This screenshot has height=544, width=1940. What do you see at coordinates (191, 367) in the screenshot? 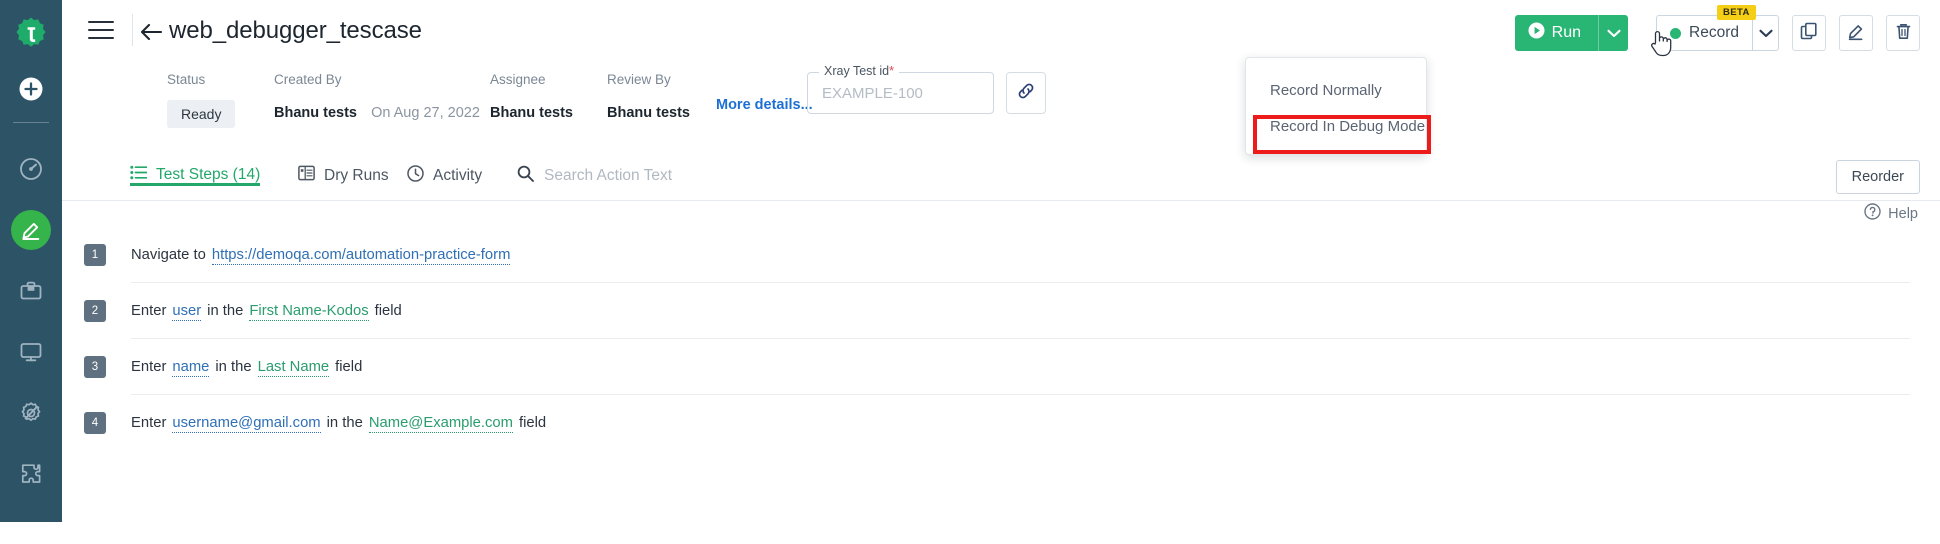
I see `step-token-input-value: name` at bounding box center [191, 367].